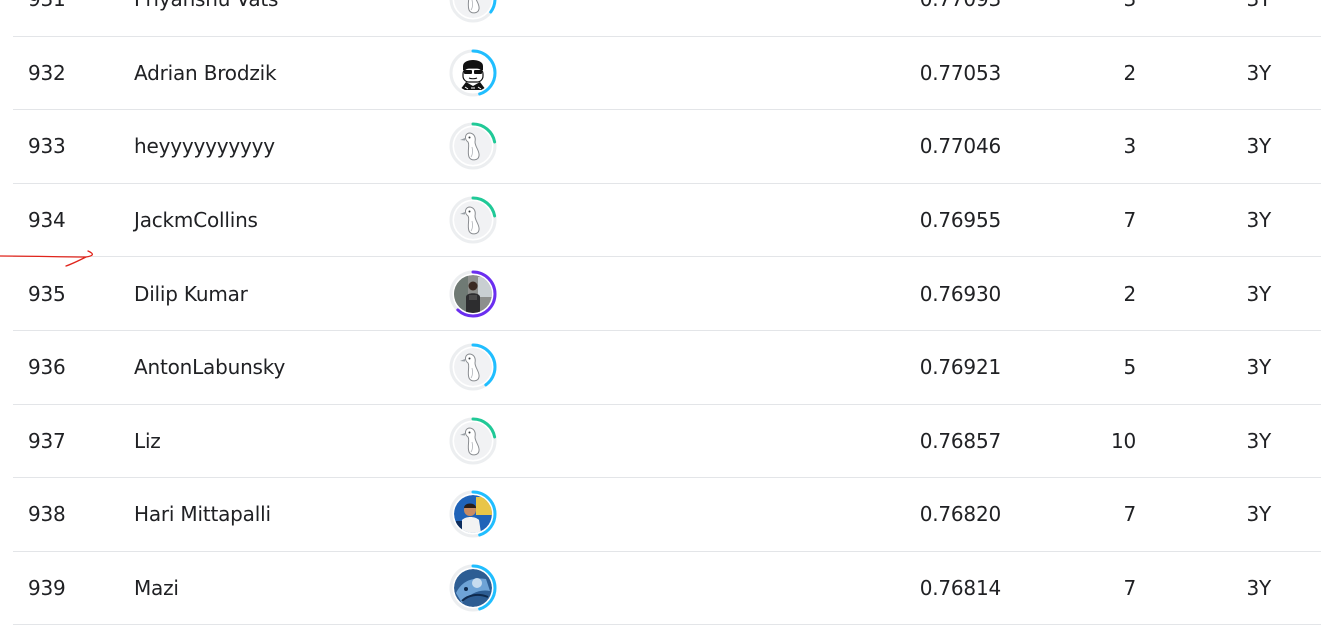  What do you see at coordinates (960, 514) in the screenshot?
I see `score-cell: 0.76820` at bounding box center [960, 514].